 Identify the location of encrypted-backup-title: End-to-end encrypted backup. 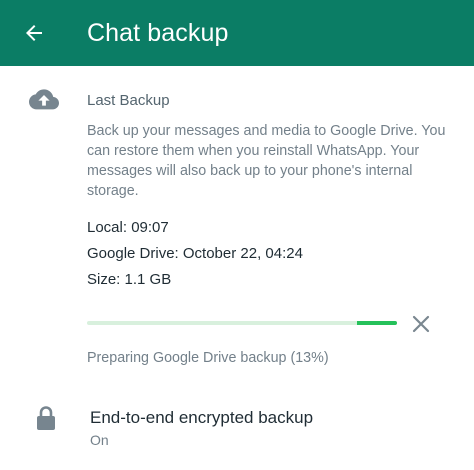
(202, 417).